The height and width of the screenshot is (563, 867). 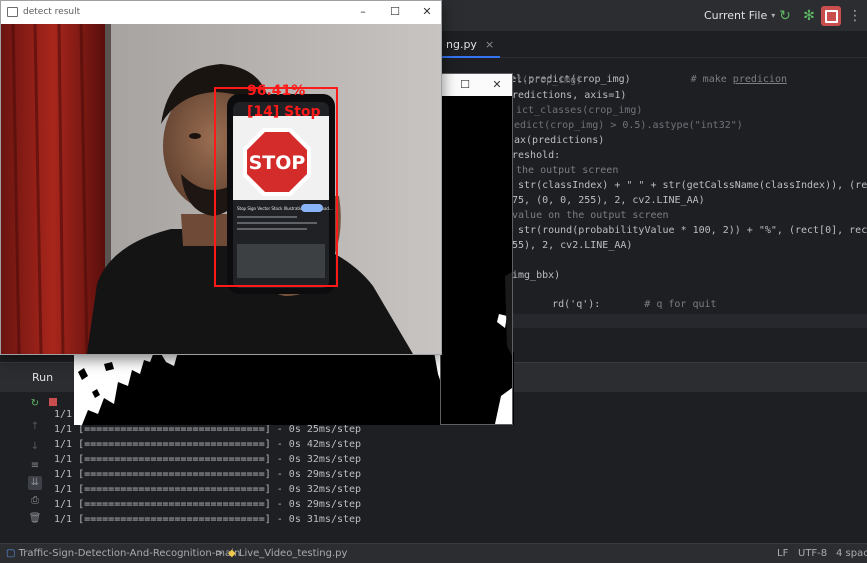 What do you see at coordinates (590, 215) in the screenshot?
I see `code-line: value on the output screen` at bounding box center [590, 215].